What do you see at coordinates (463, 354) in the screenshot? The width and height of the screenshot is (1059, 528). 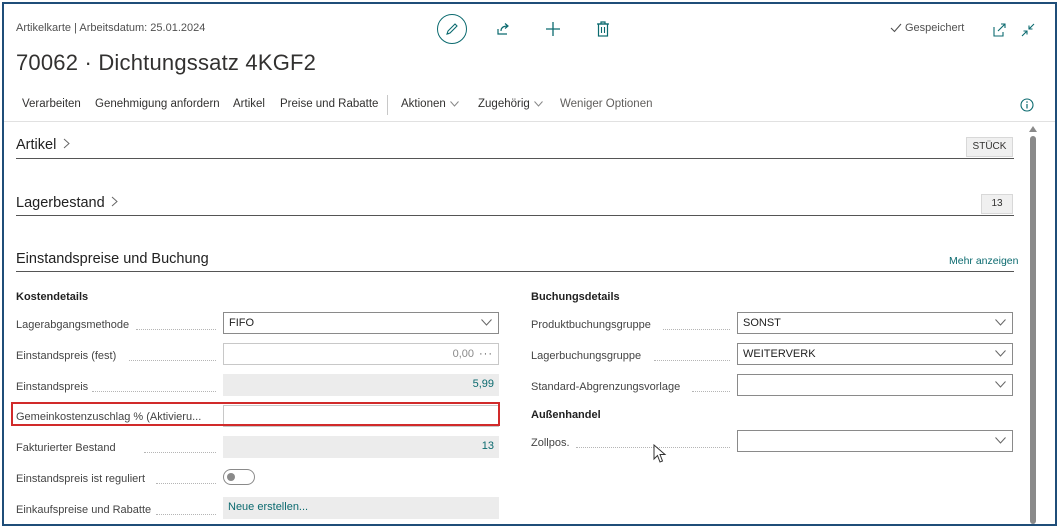 I see `standard-cost-value: 0,00` at bounding box center [463, 354].